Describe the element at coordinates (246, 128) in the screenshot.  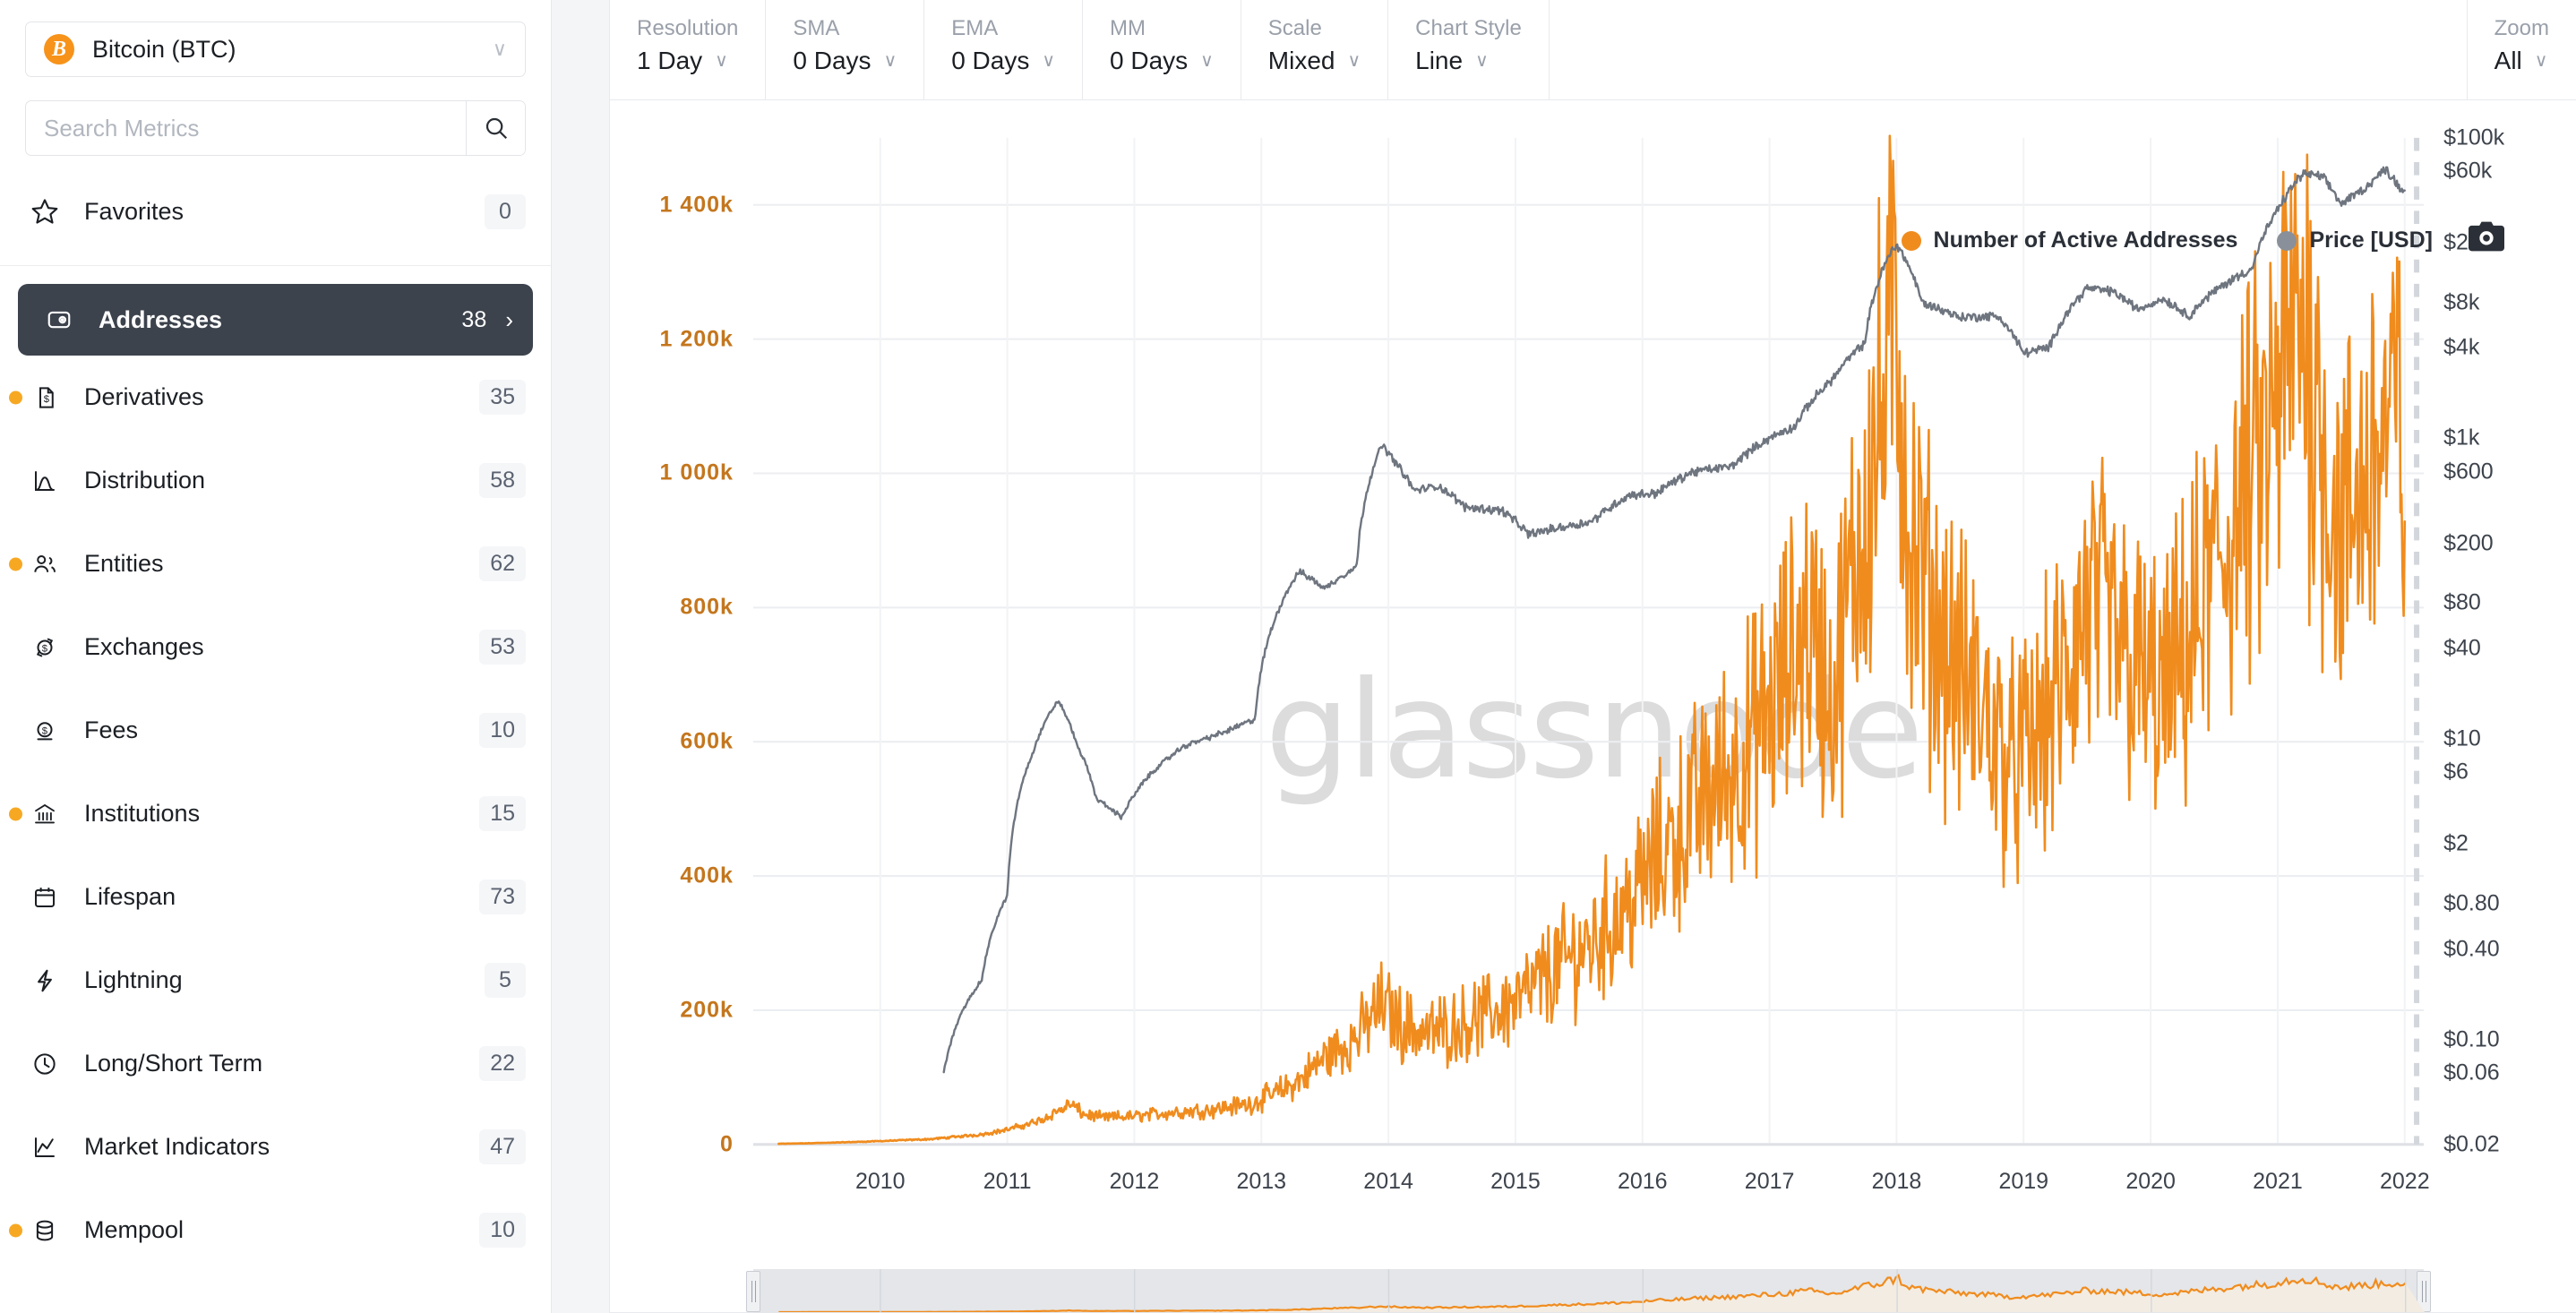
I see `search-input` at that location.